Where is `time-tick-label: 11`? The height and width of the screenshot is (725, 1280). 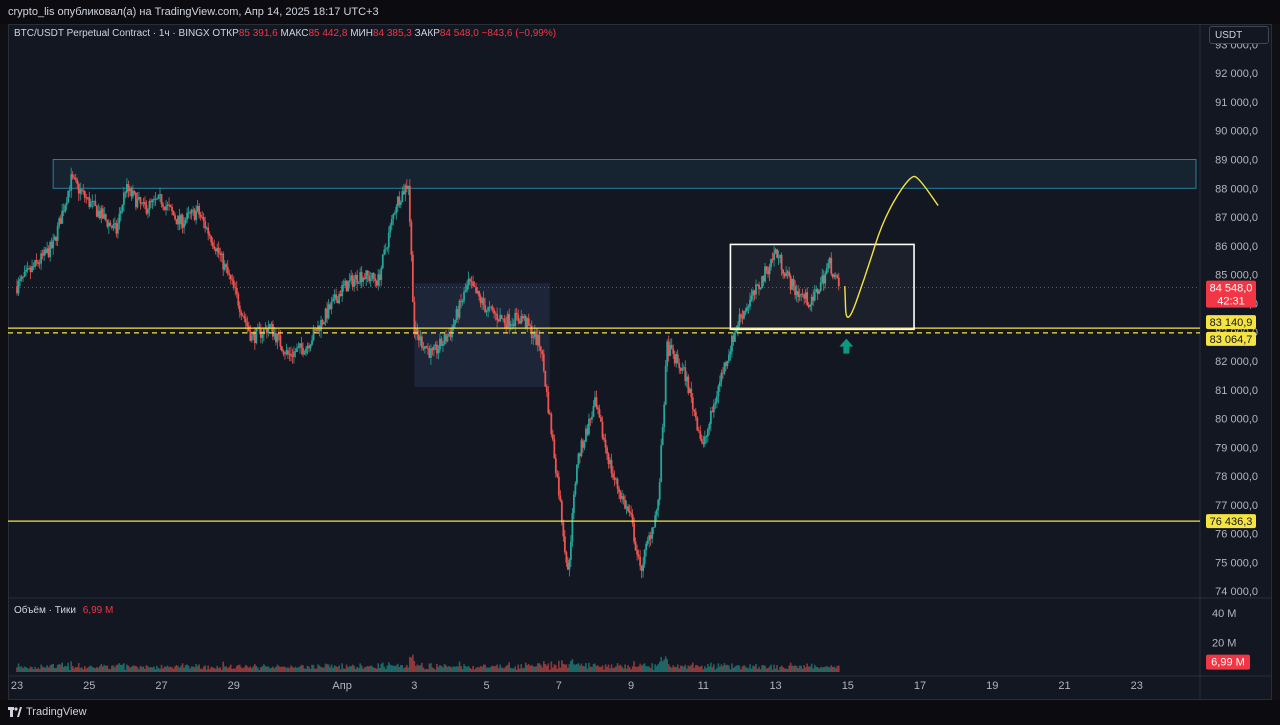 time-tick-label: 11 is located at coordinates (703, 686).